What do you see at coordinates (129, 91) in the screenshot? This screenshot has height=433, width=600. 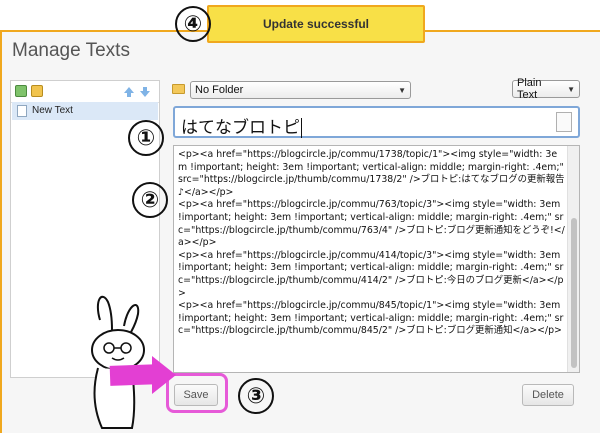 I see `move-up-icon` at bounding box center [129, 91].